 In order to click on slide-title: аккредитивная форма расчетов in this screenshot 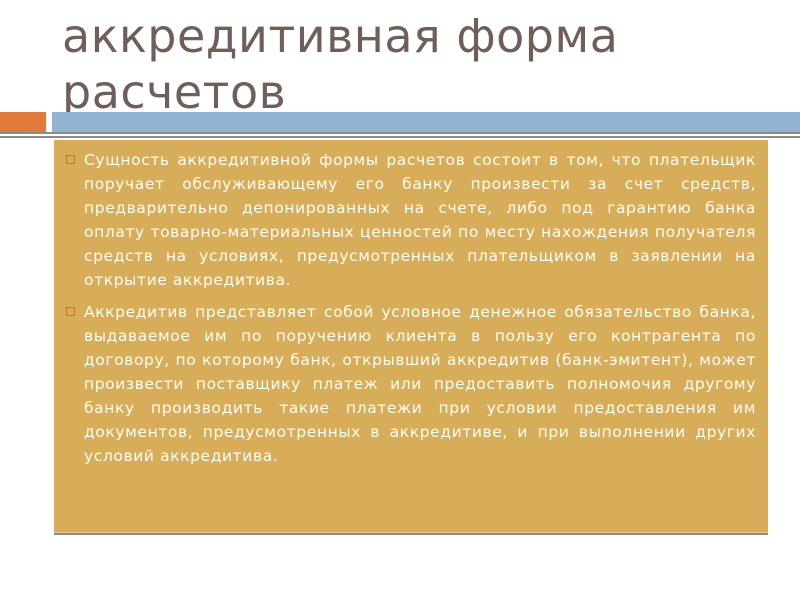, I will do `click(340, 64)`.